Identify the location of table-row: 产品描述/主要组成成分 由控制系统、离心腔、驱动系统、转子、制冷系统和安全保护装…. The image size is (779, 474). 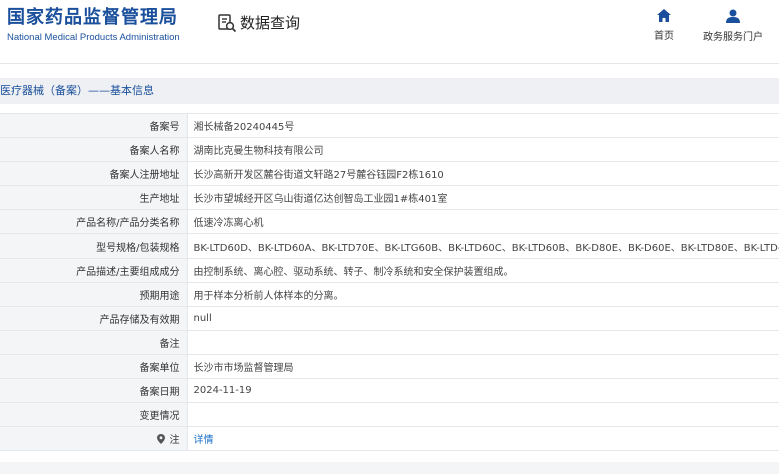
(389, 270).